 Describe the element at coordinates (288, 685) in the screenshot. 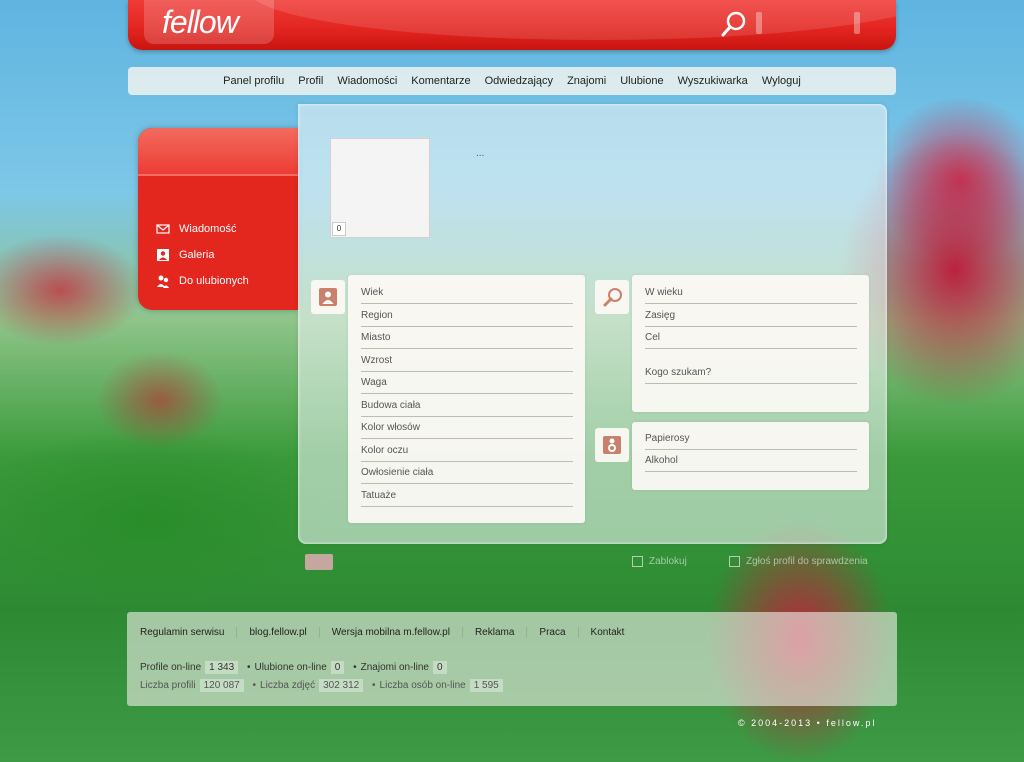

I see `stat-label: Liczba zdjęć` at that location.